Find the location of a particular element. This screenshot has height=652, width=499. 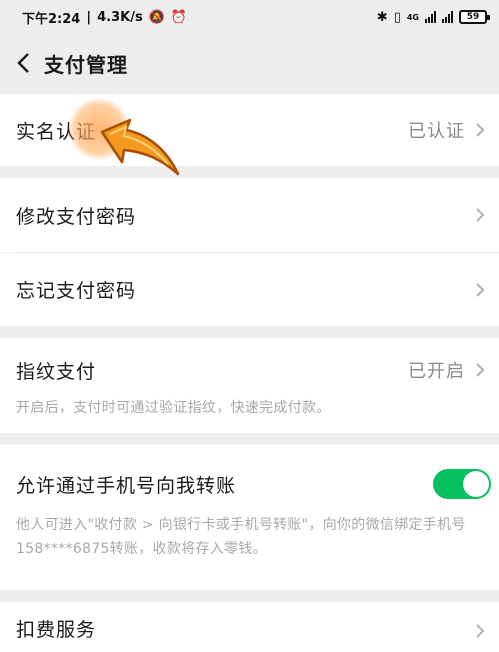

network-type: 4G is located at coordinates (412, 17).